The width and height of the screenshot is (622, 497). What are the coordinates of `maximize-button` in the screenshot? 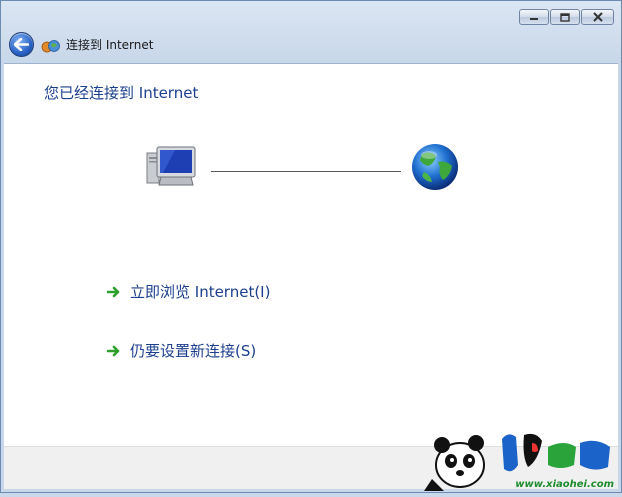 It's located at (565, 17).